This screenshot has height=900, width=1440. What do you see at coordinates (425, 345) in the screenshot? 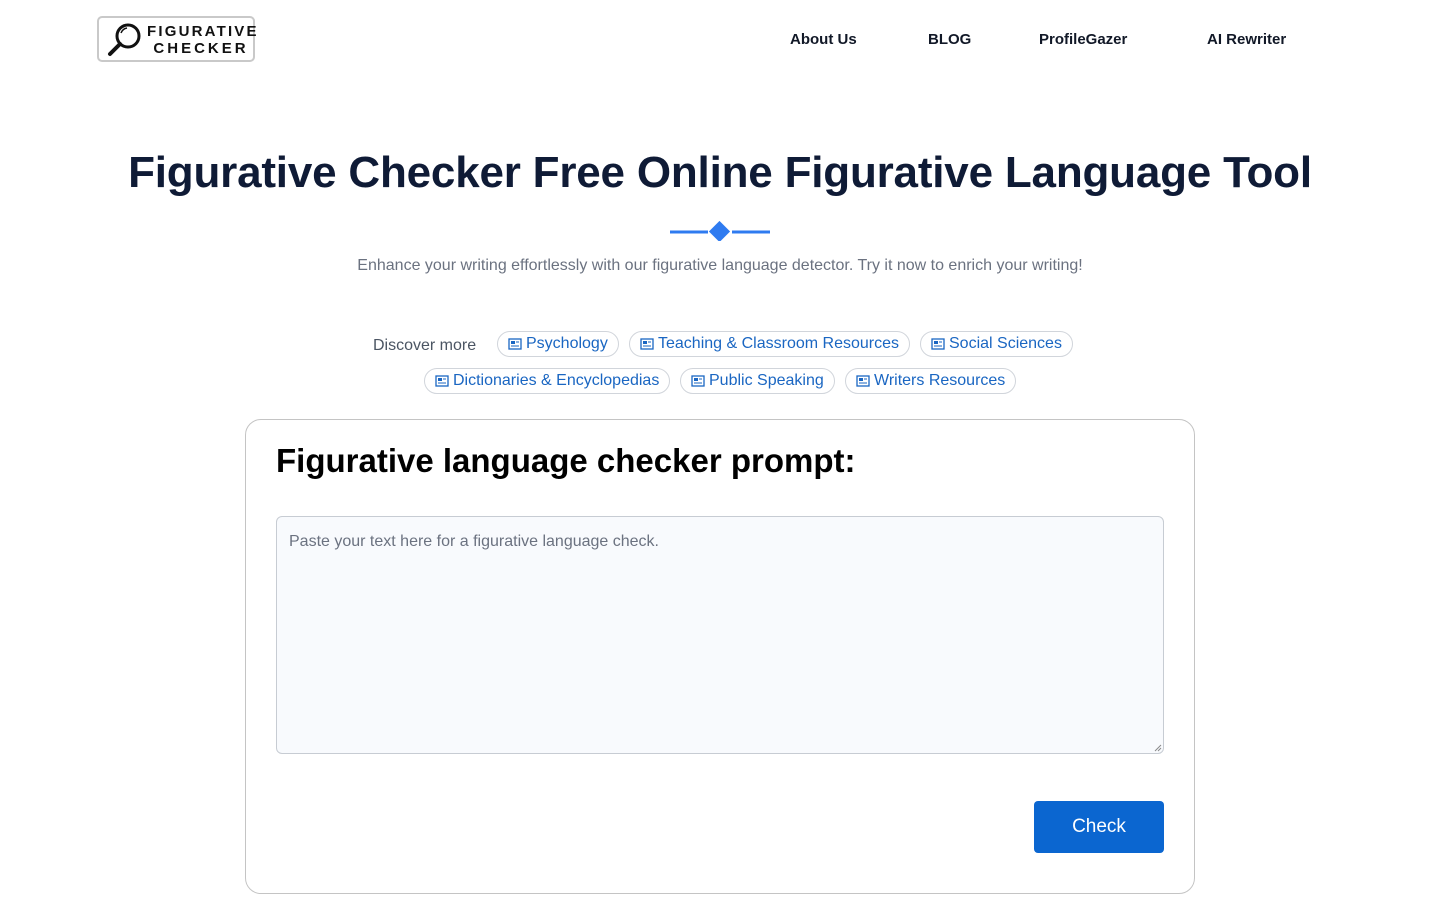
I see `discover-more-label: Discover more` at bounding box center [425, 345].